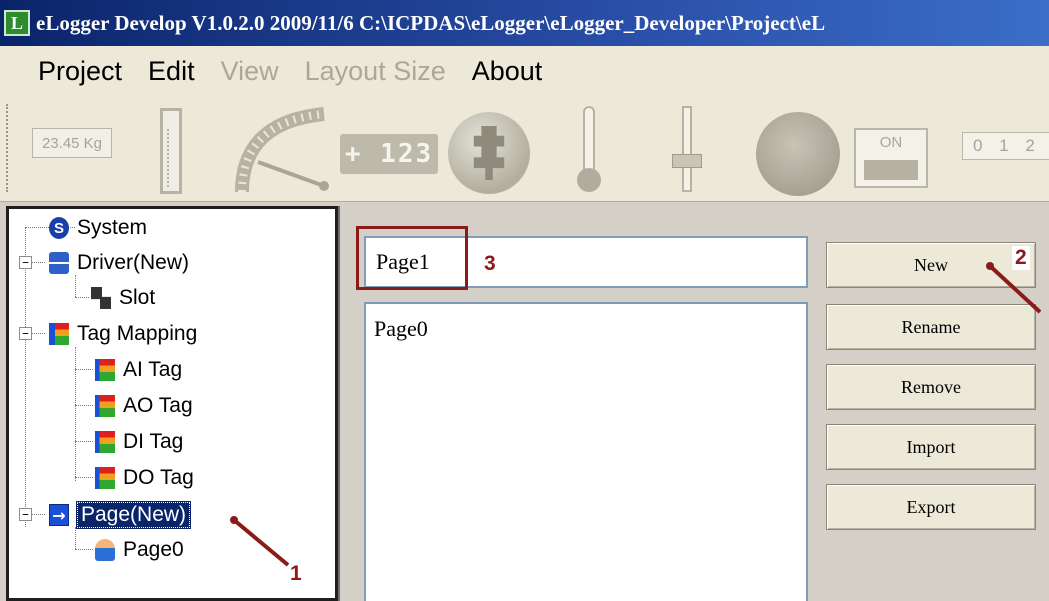 Image resolution: width=1049 pixels, height=601 pixels. What do you see at coordinates (105, 550) in the screenshot?
I see `user-icon` at bounding box center [105, 550].